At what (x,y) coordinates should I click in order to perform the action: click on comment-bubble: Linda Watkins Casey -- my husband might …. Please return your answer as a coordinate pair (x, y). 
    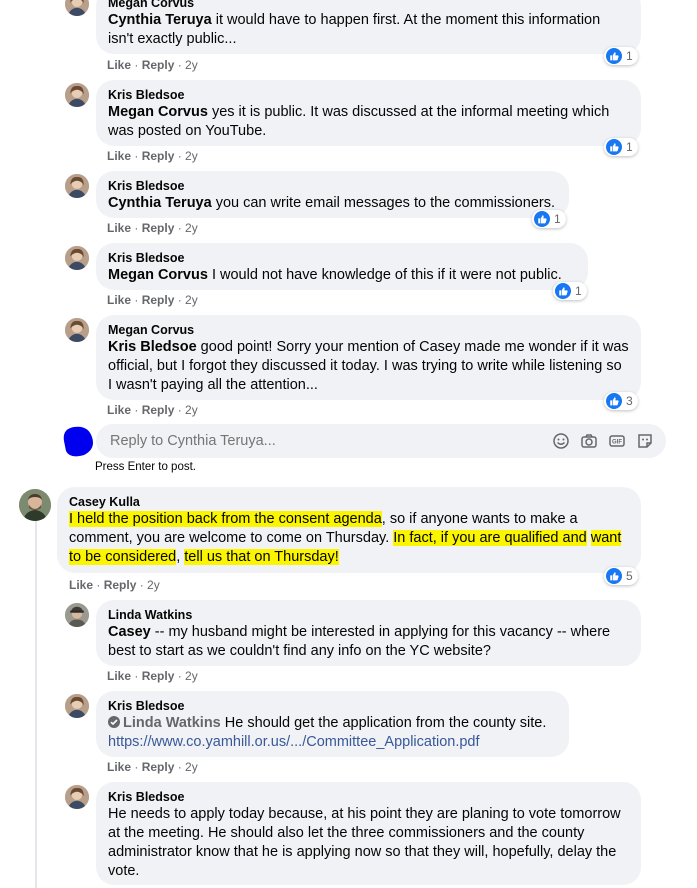
    Looking at the image, I should click on (368, 633).